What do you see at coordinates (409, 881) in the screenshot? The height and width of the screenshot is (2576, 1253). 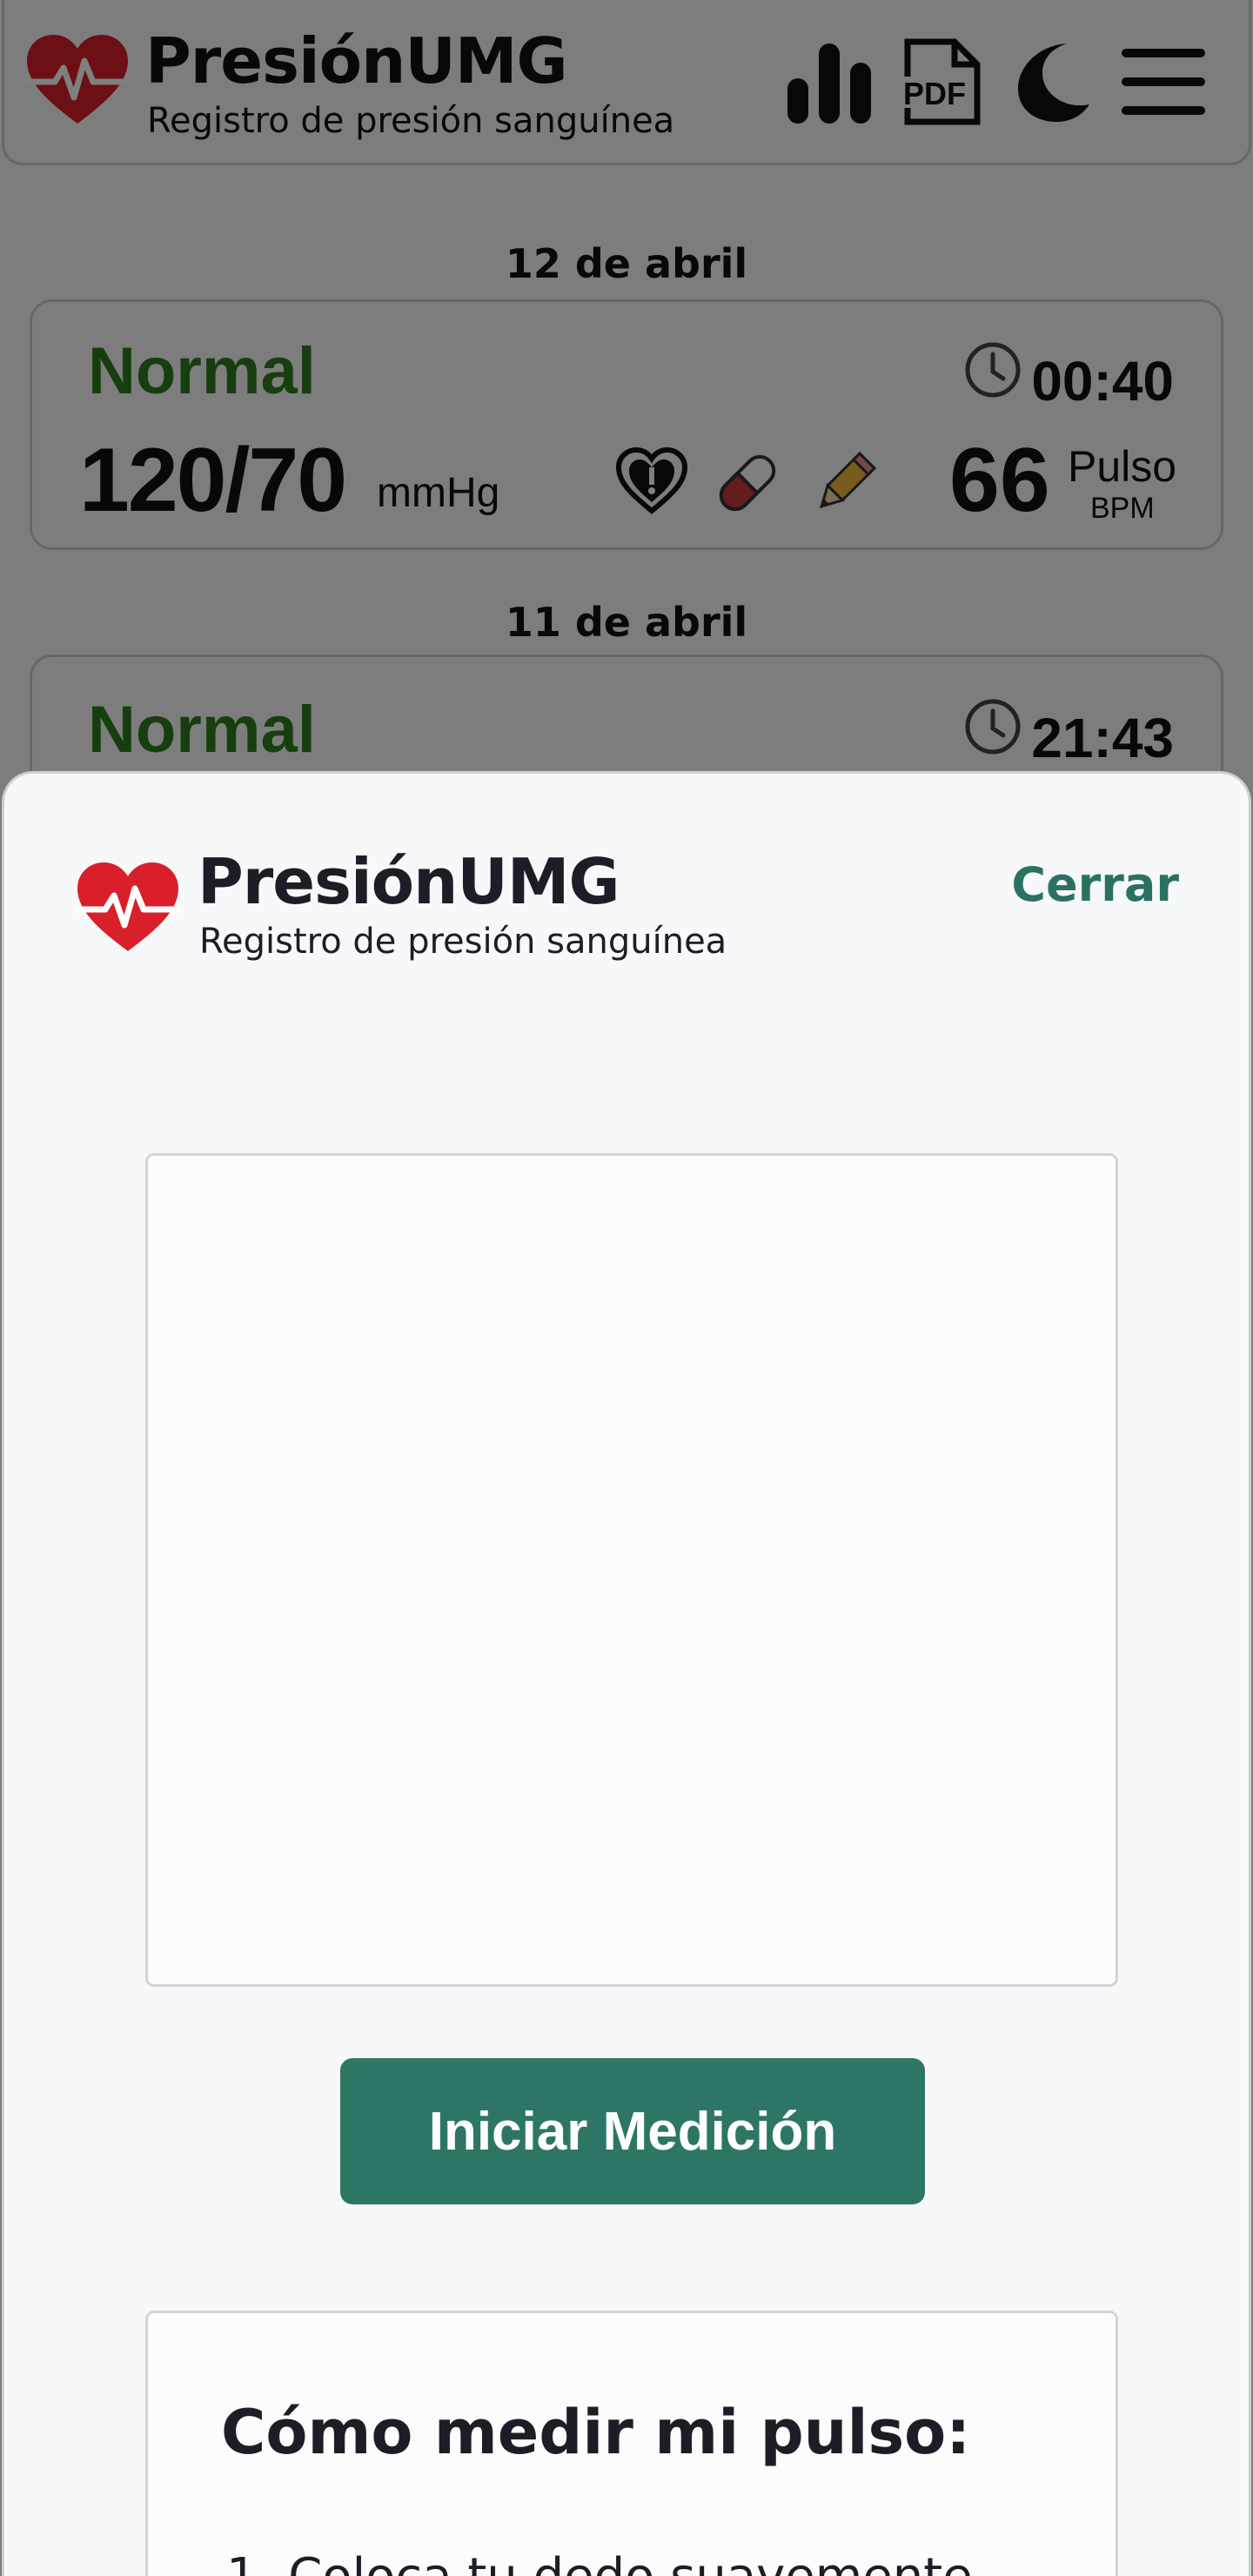 I see `sheet-title: PresiónUMG` at bounding box center [409, 881].